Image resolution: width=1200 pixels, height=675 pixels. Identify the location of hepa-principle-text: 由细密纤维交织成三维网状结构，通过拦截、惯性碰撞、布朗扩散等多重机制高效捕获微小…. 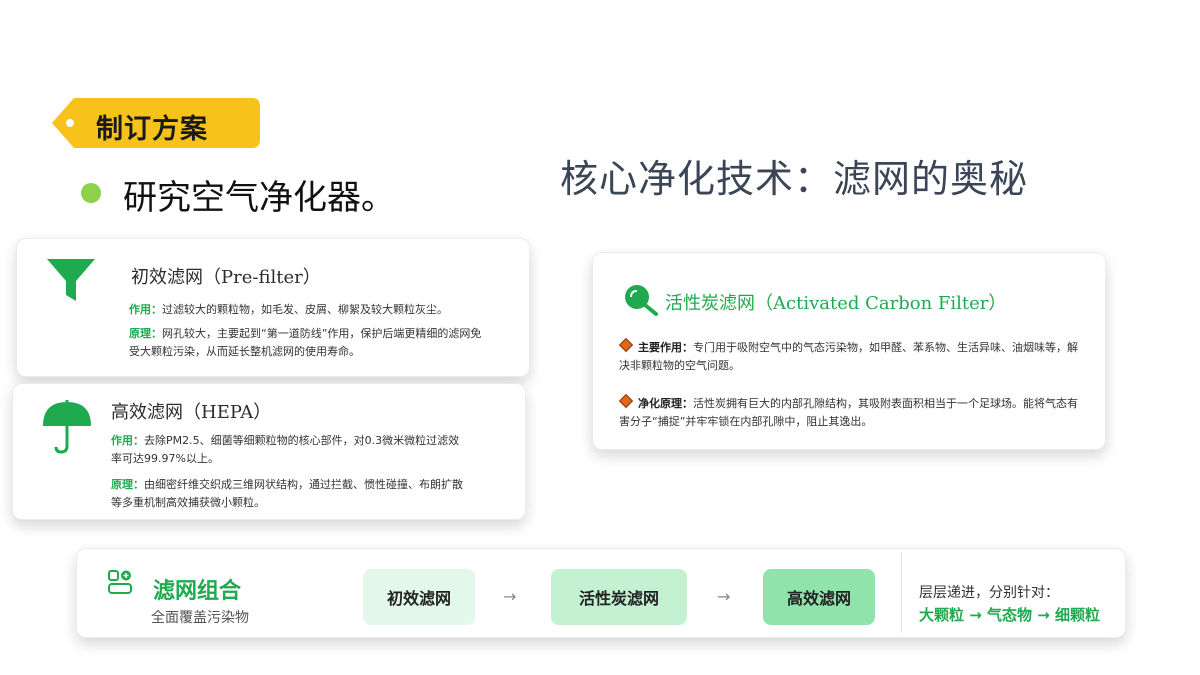
(287, 493).